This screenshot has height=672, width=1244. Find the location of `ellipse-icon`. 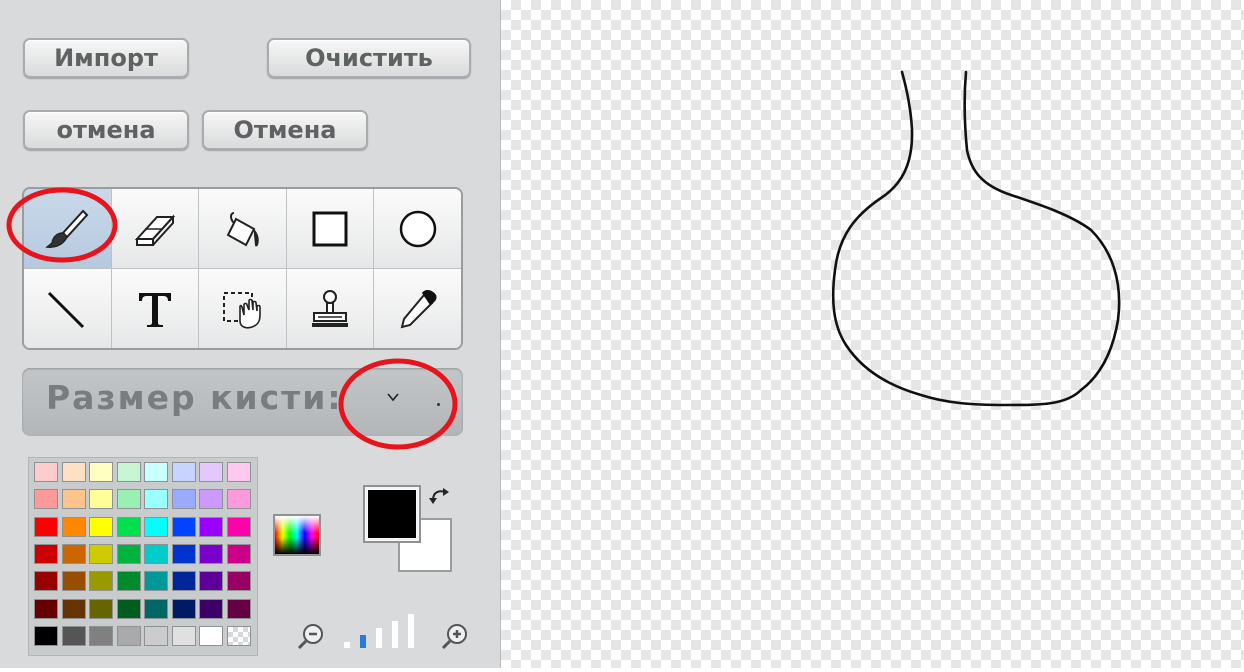

ellipse-icon is located at coordinates (417, 228).